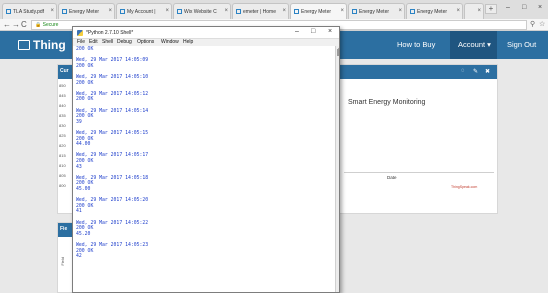 This screenshot has height=293, width=548. Describe the element at coordinates (521, 44) in the screenshot. I see `sign-out-link: Sign Out` at that location.